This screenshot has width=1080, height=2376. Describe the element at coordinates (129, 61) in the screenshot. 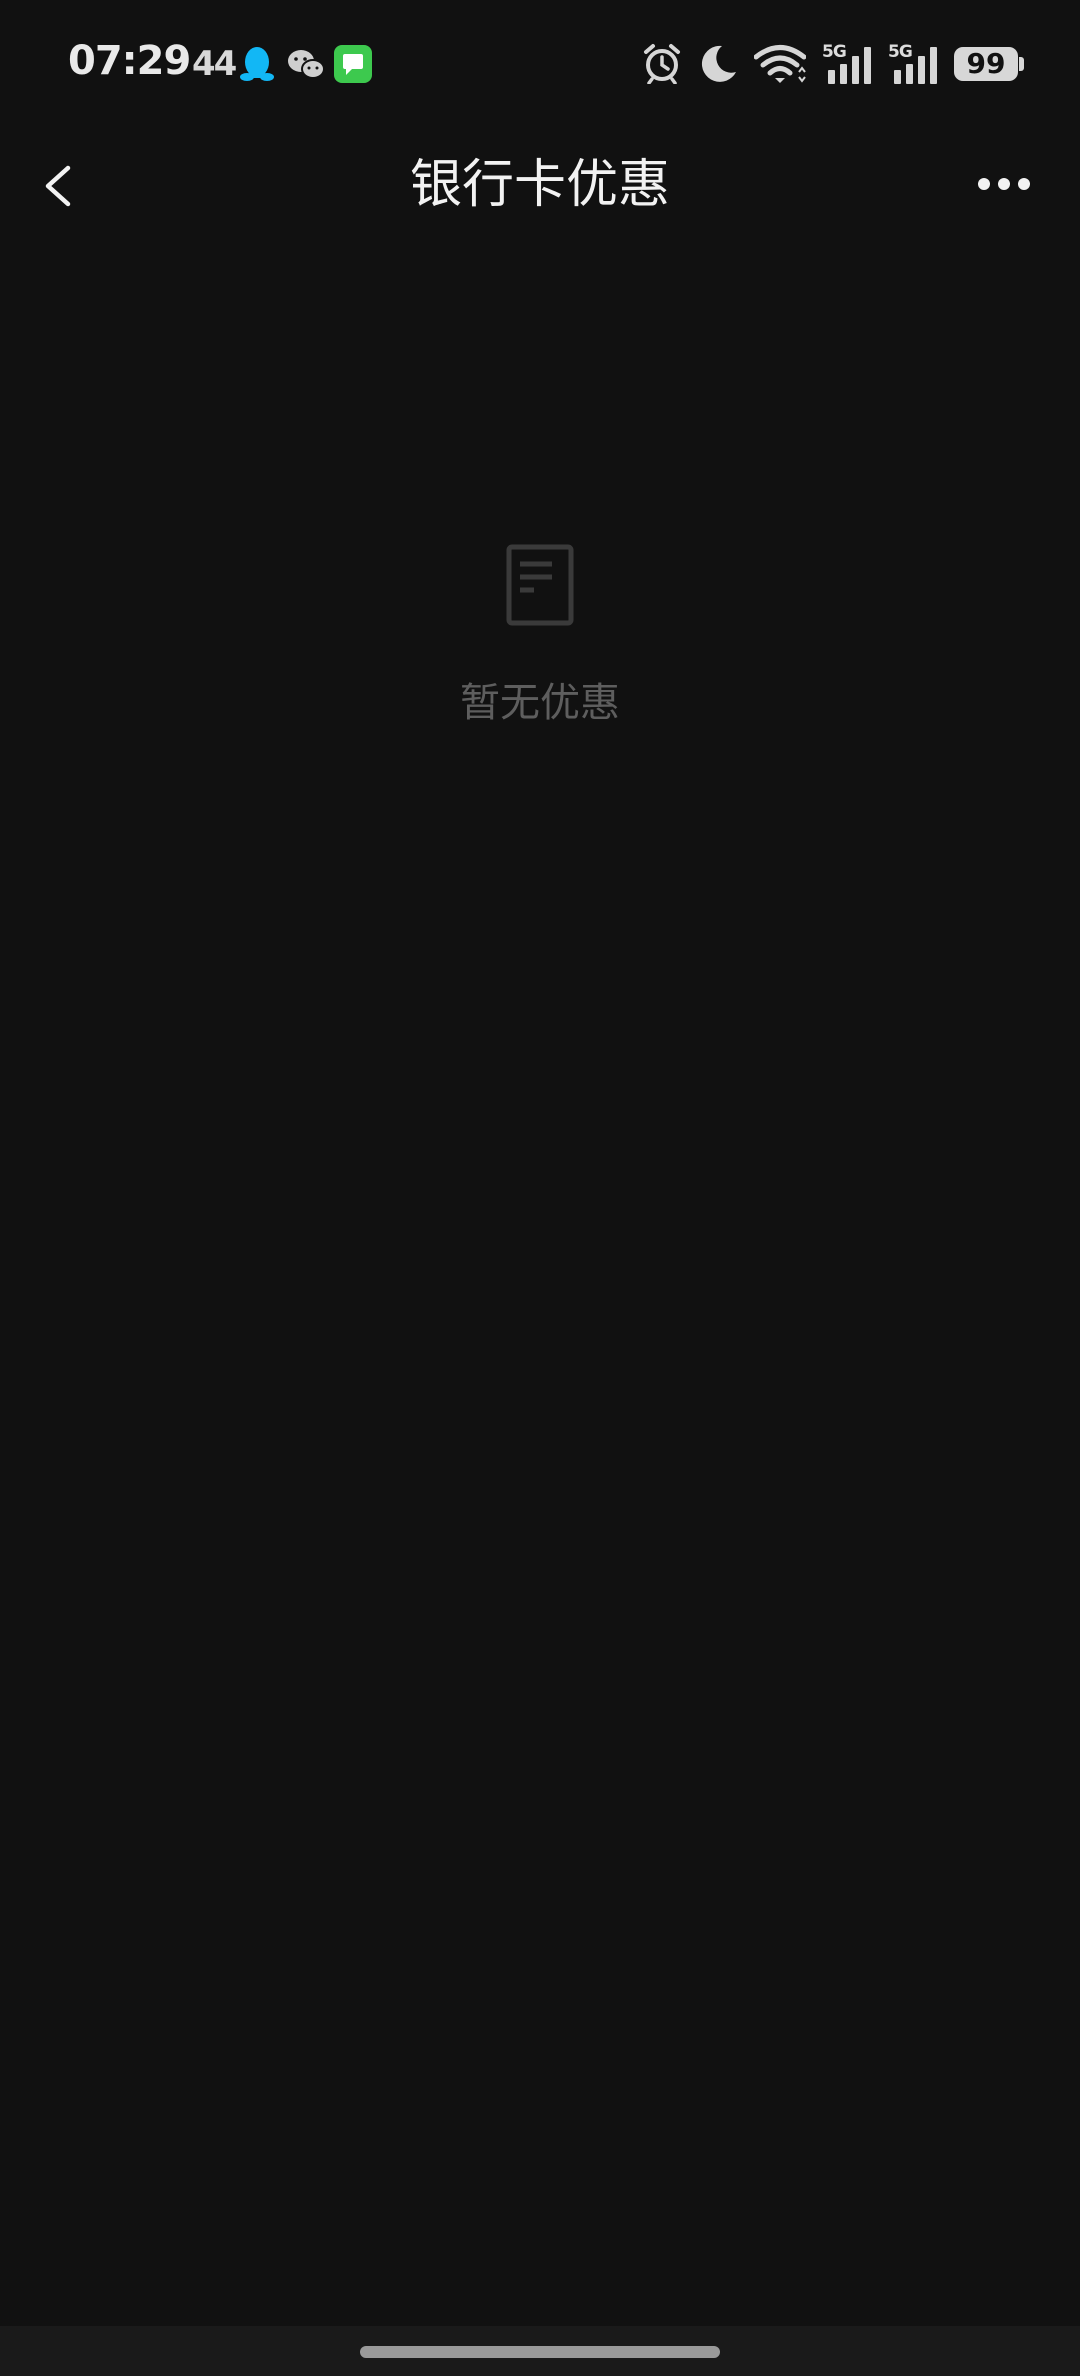

I see `status-time: 07:29` at that location.